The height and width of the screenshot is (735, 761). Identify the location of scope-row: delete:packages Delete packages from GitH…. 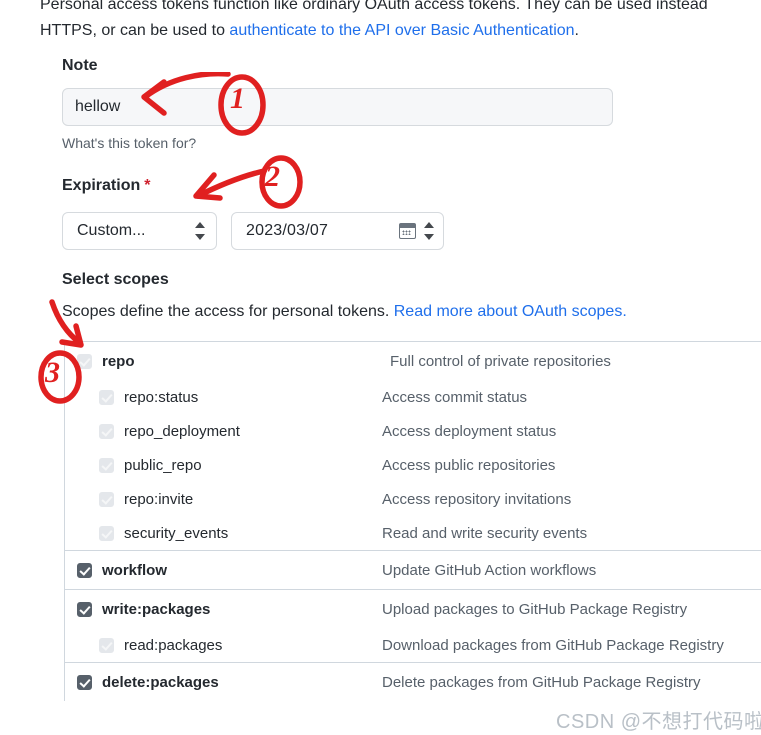
(413, 682).